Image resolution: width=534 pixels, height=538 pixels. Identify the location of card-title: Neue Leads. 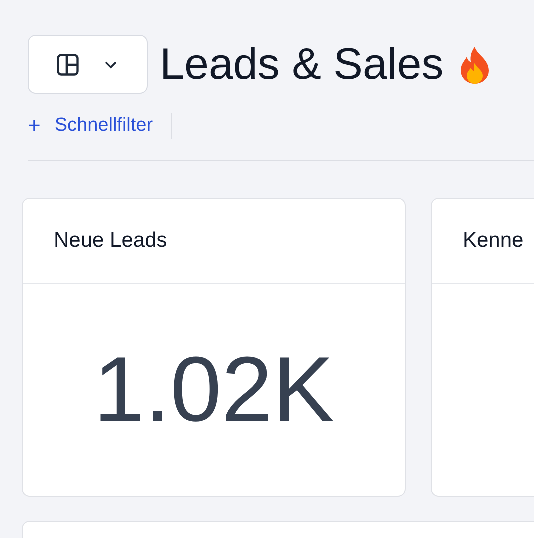
(111, 241).